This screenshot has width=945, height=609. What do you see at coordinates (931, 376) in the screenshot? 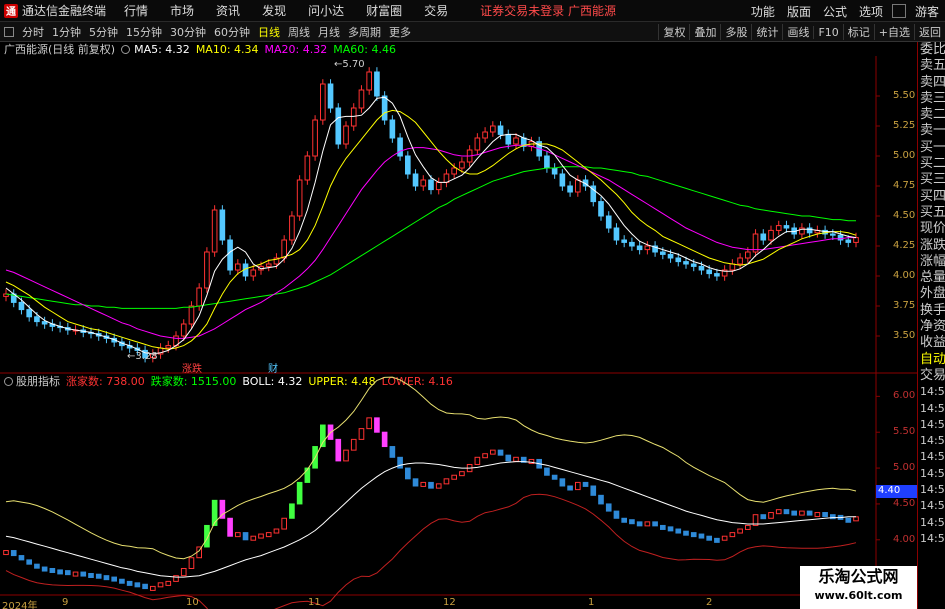
I see `quote-panel-row: 交易` at bounding box center [931, 376].